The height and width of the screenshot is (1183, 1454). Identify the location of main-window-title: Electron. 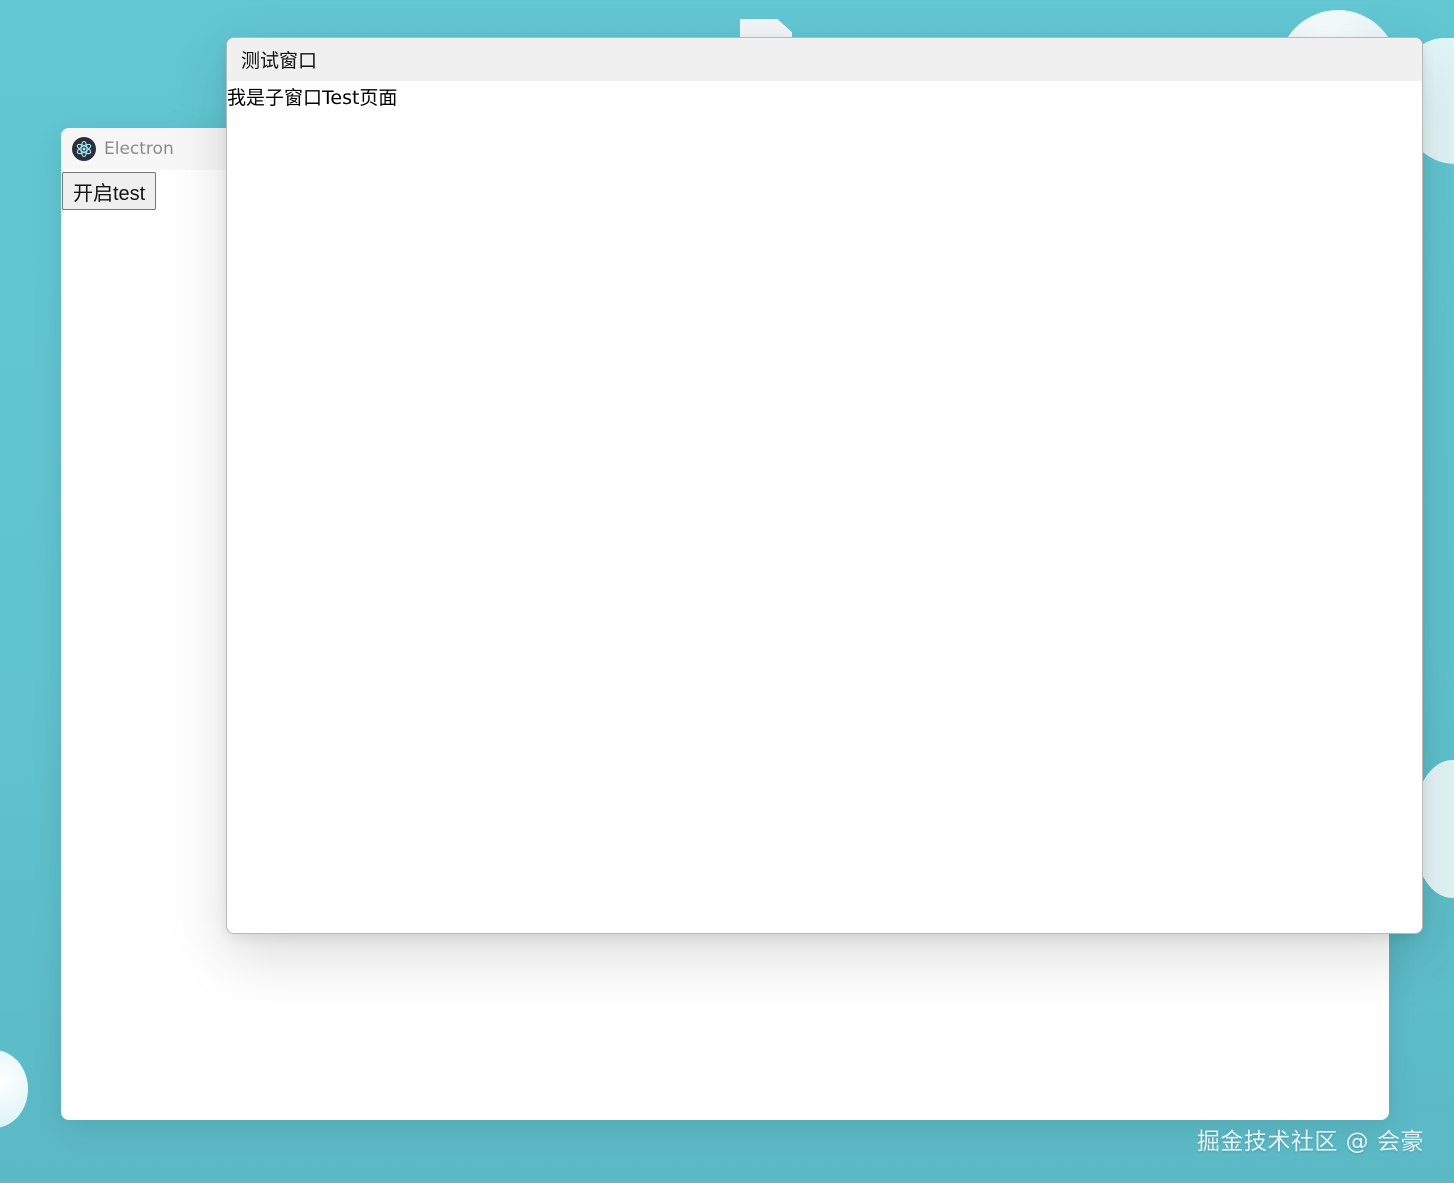
(139, 149).